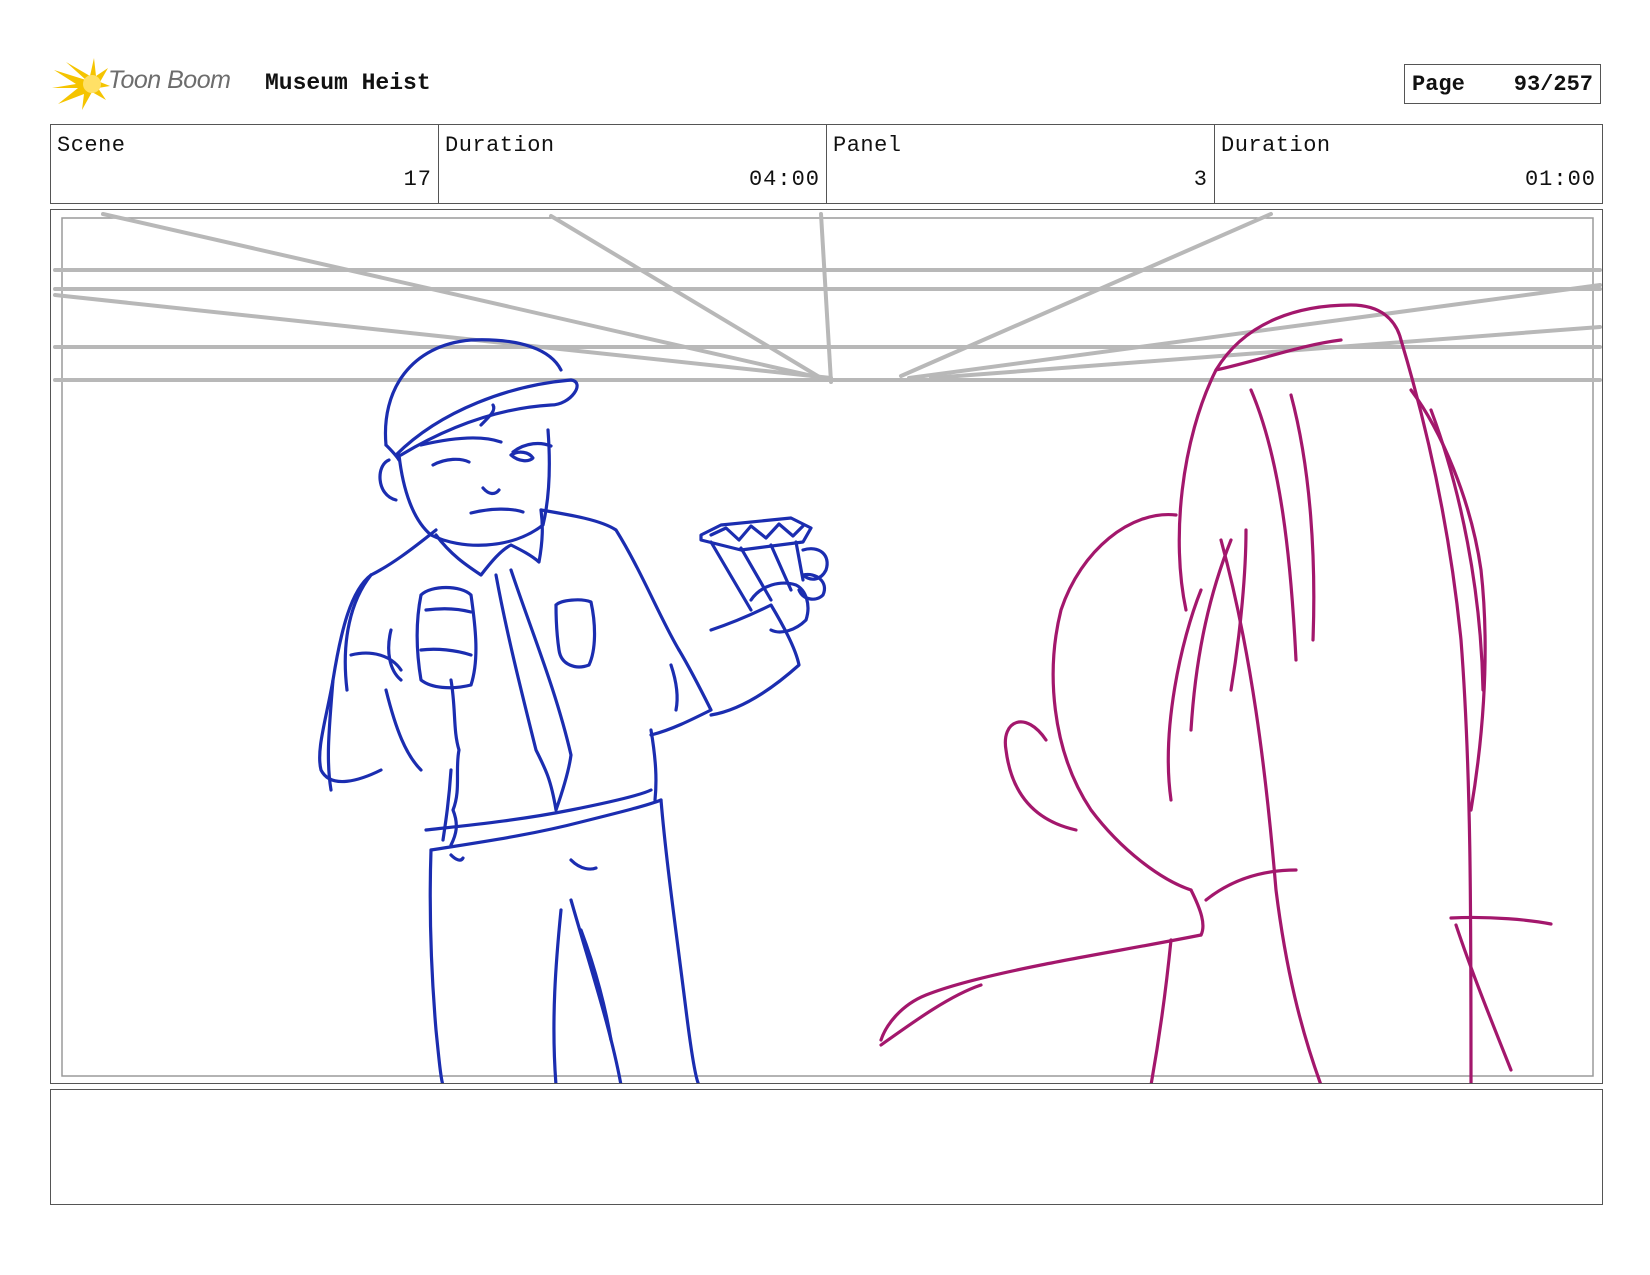  I want to click on logo-text: Toon Boom, so click(169, 80).